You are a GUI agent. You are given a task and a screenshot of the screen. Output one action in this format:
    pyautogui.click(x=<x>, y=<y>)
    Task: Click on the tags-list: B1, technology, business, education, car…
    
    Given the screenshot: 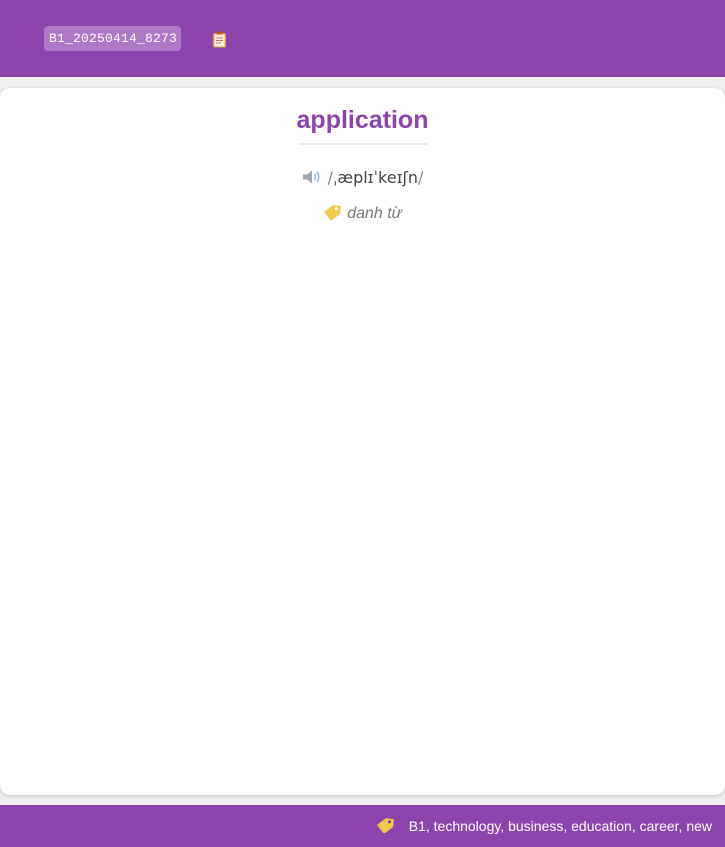 What is the action you would take?
    pyautogui.click(x=560, y=826)
    